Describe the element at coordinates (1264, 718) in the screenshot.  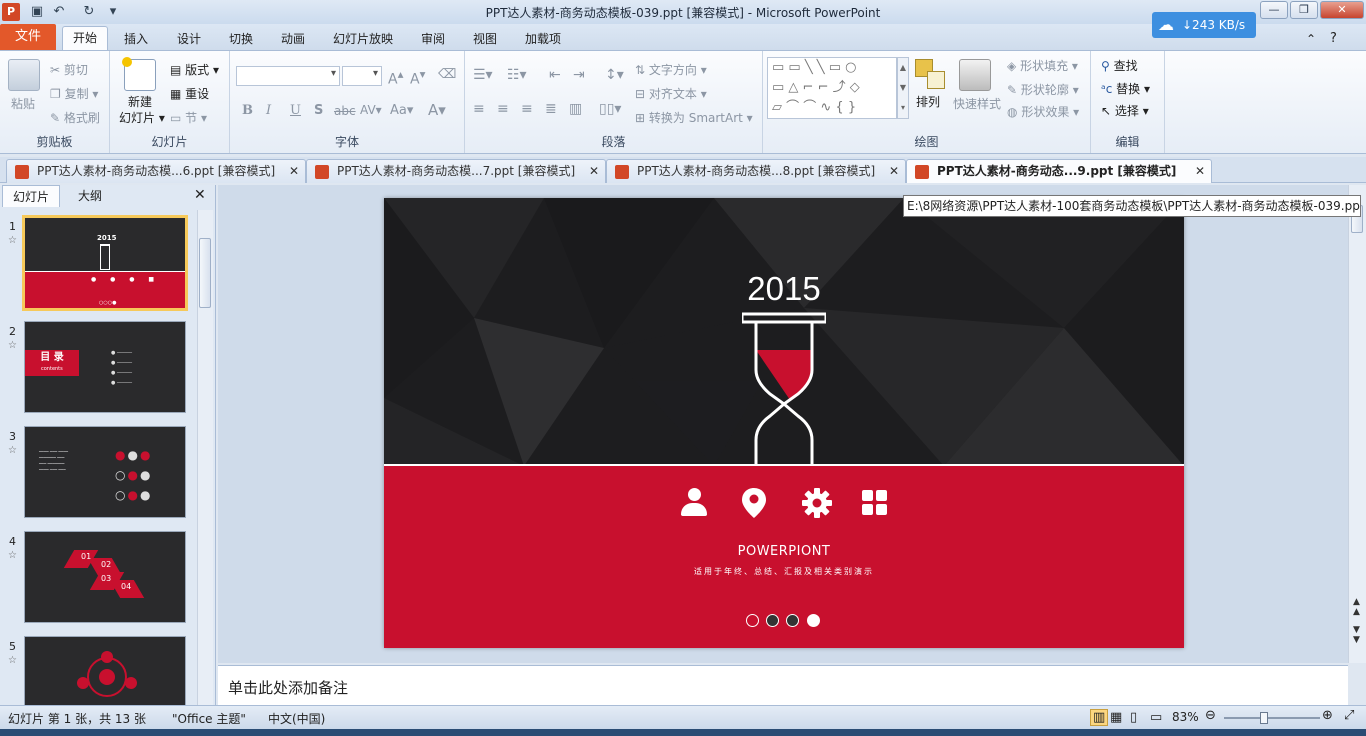
I see `zoom-slider-thumb` at that location.